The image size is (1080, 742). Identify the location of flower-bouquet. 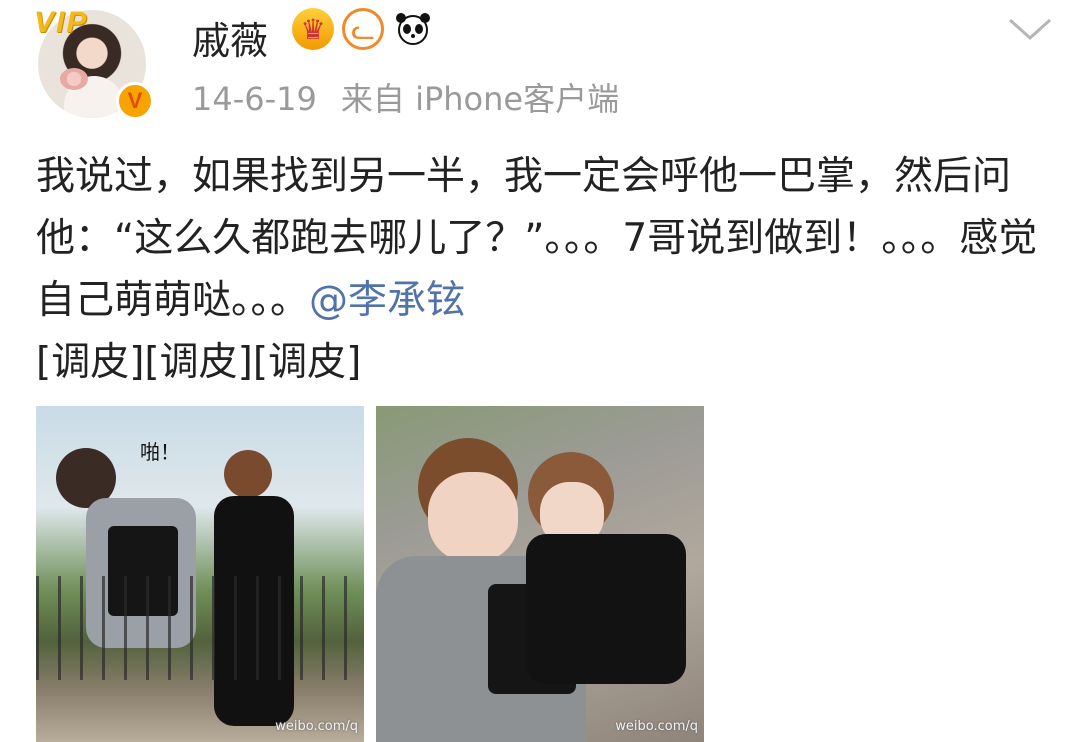
(74, 79).